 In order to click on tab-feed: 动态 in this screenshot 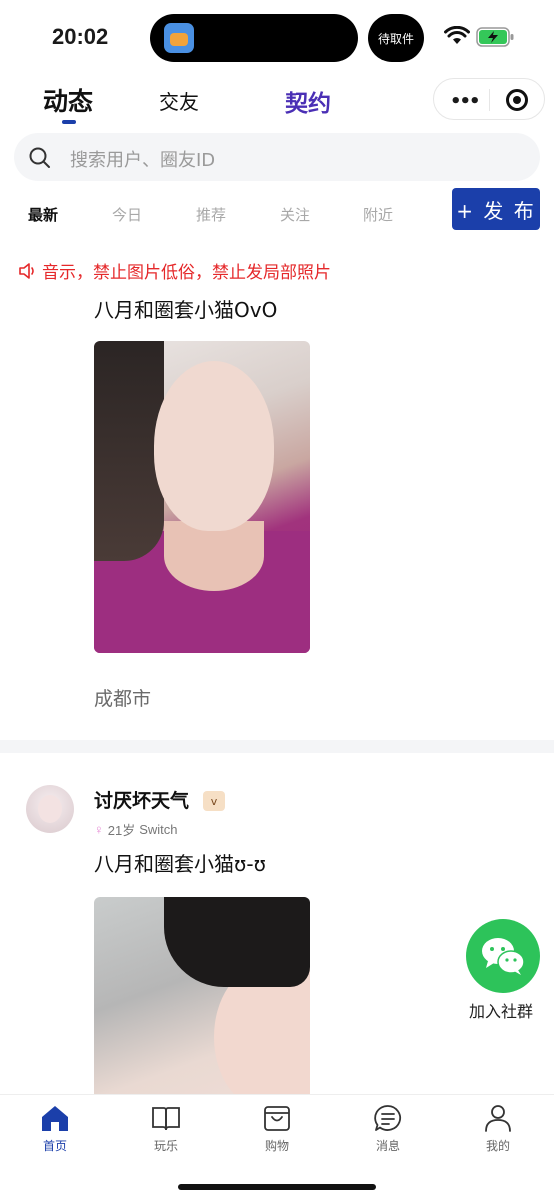, I will do `click(68, 100)`.